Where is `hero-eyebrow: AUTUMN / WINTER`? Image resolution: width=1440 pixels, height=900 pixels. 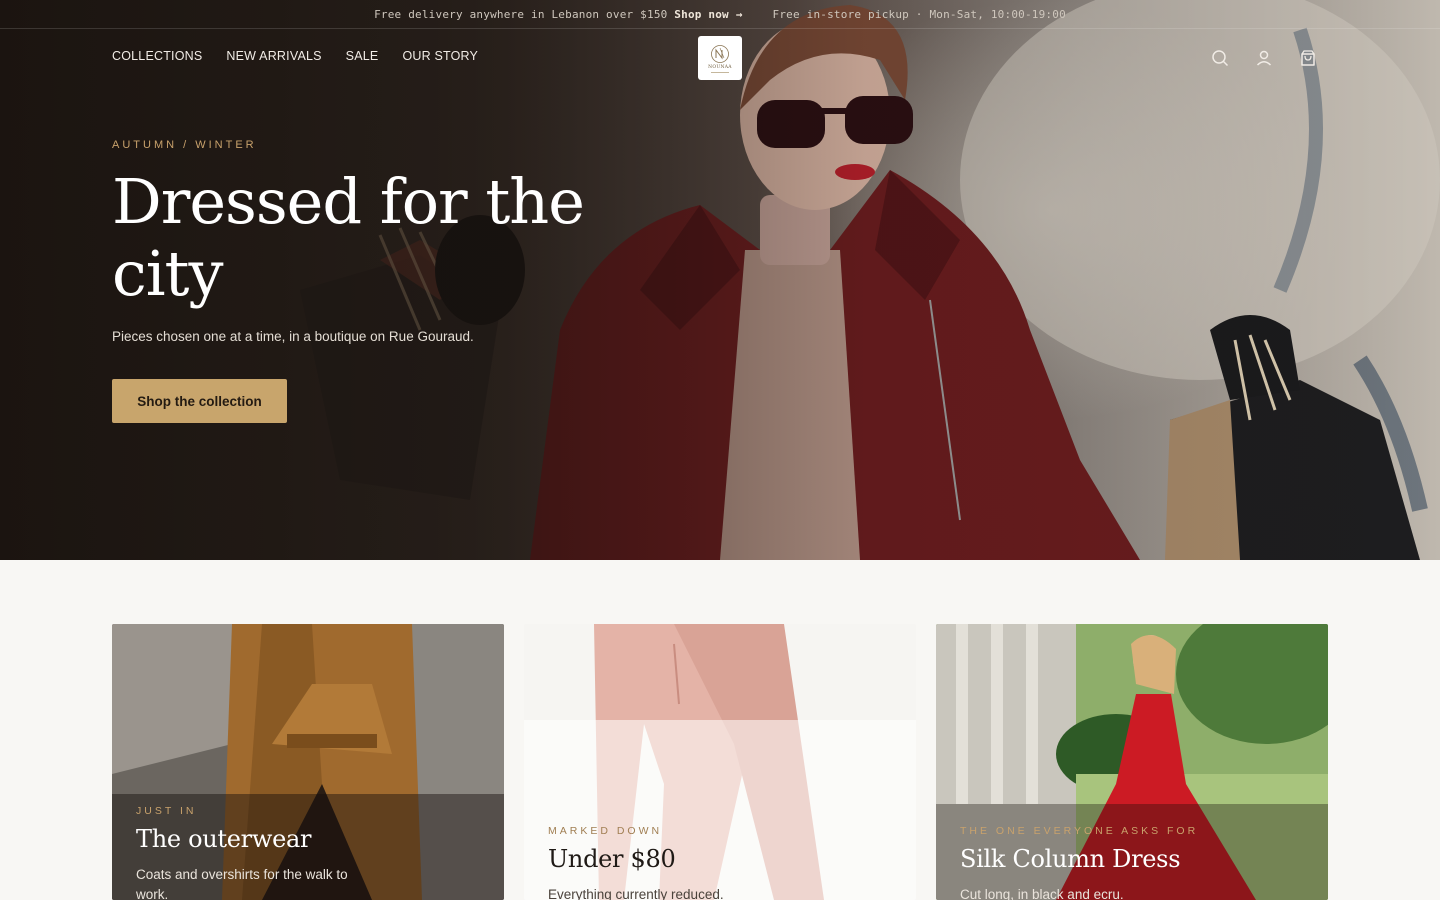 hero-eyebrow: AUTUMN / WINTER is located at coordinates (184, 145).